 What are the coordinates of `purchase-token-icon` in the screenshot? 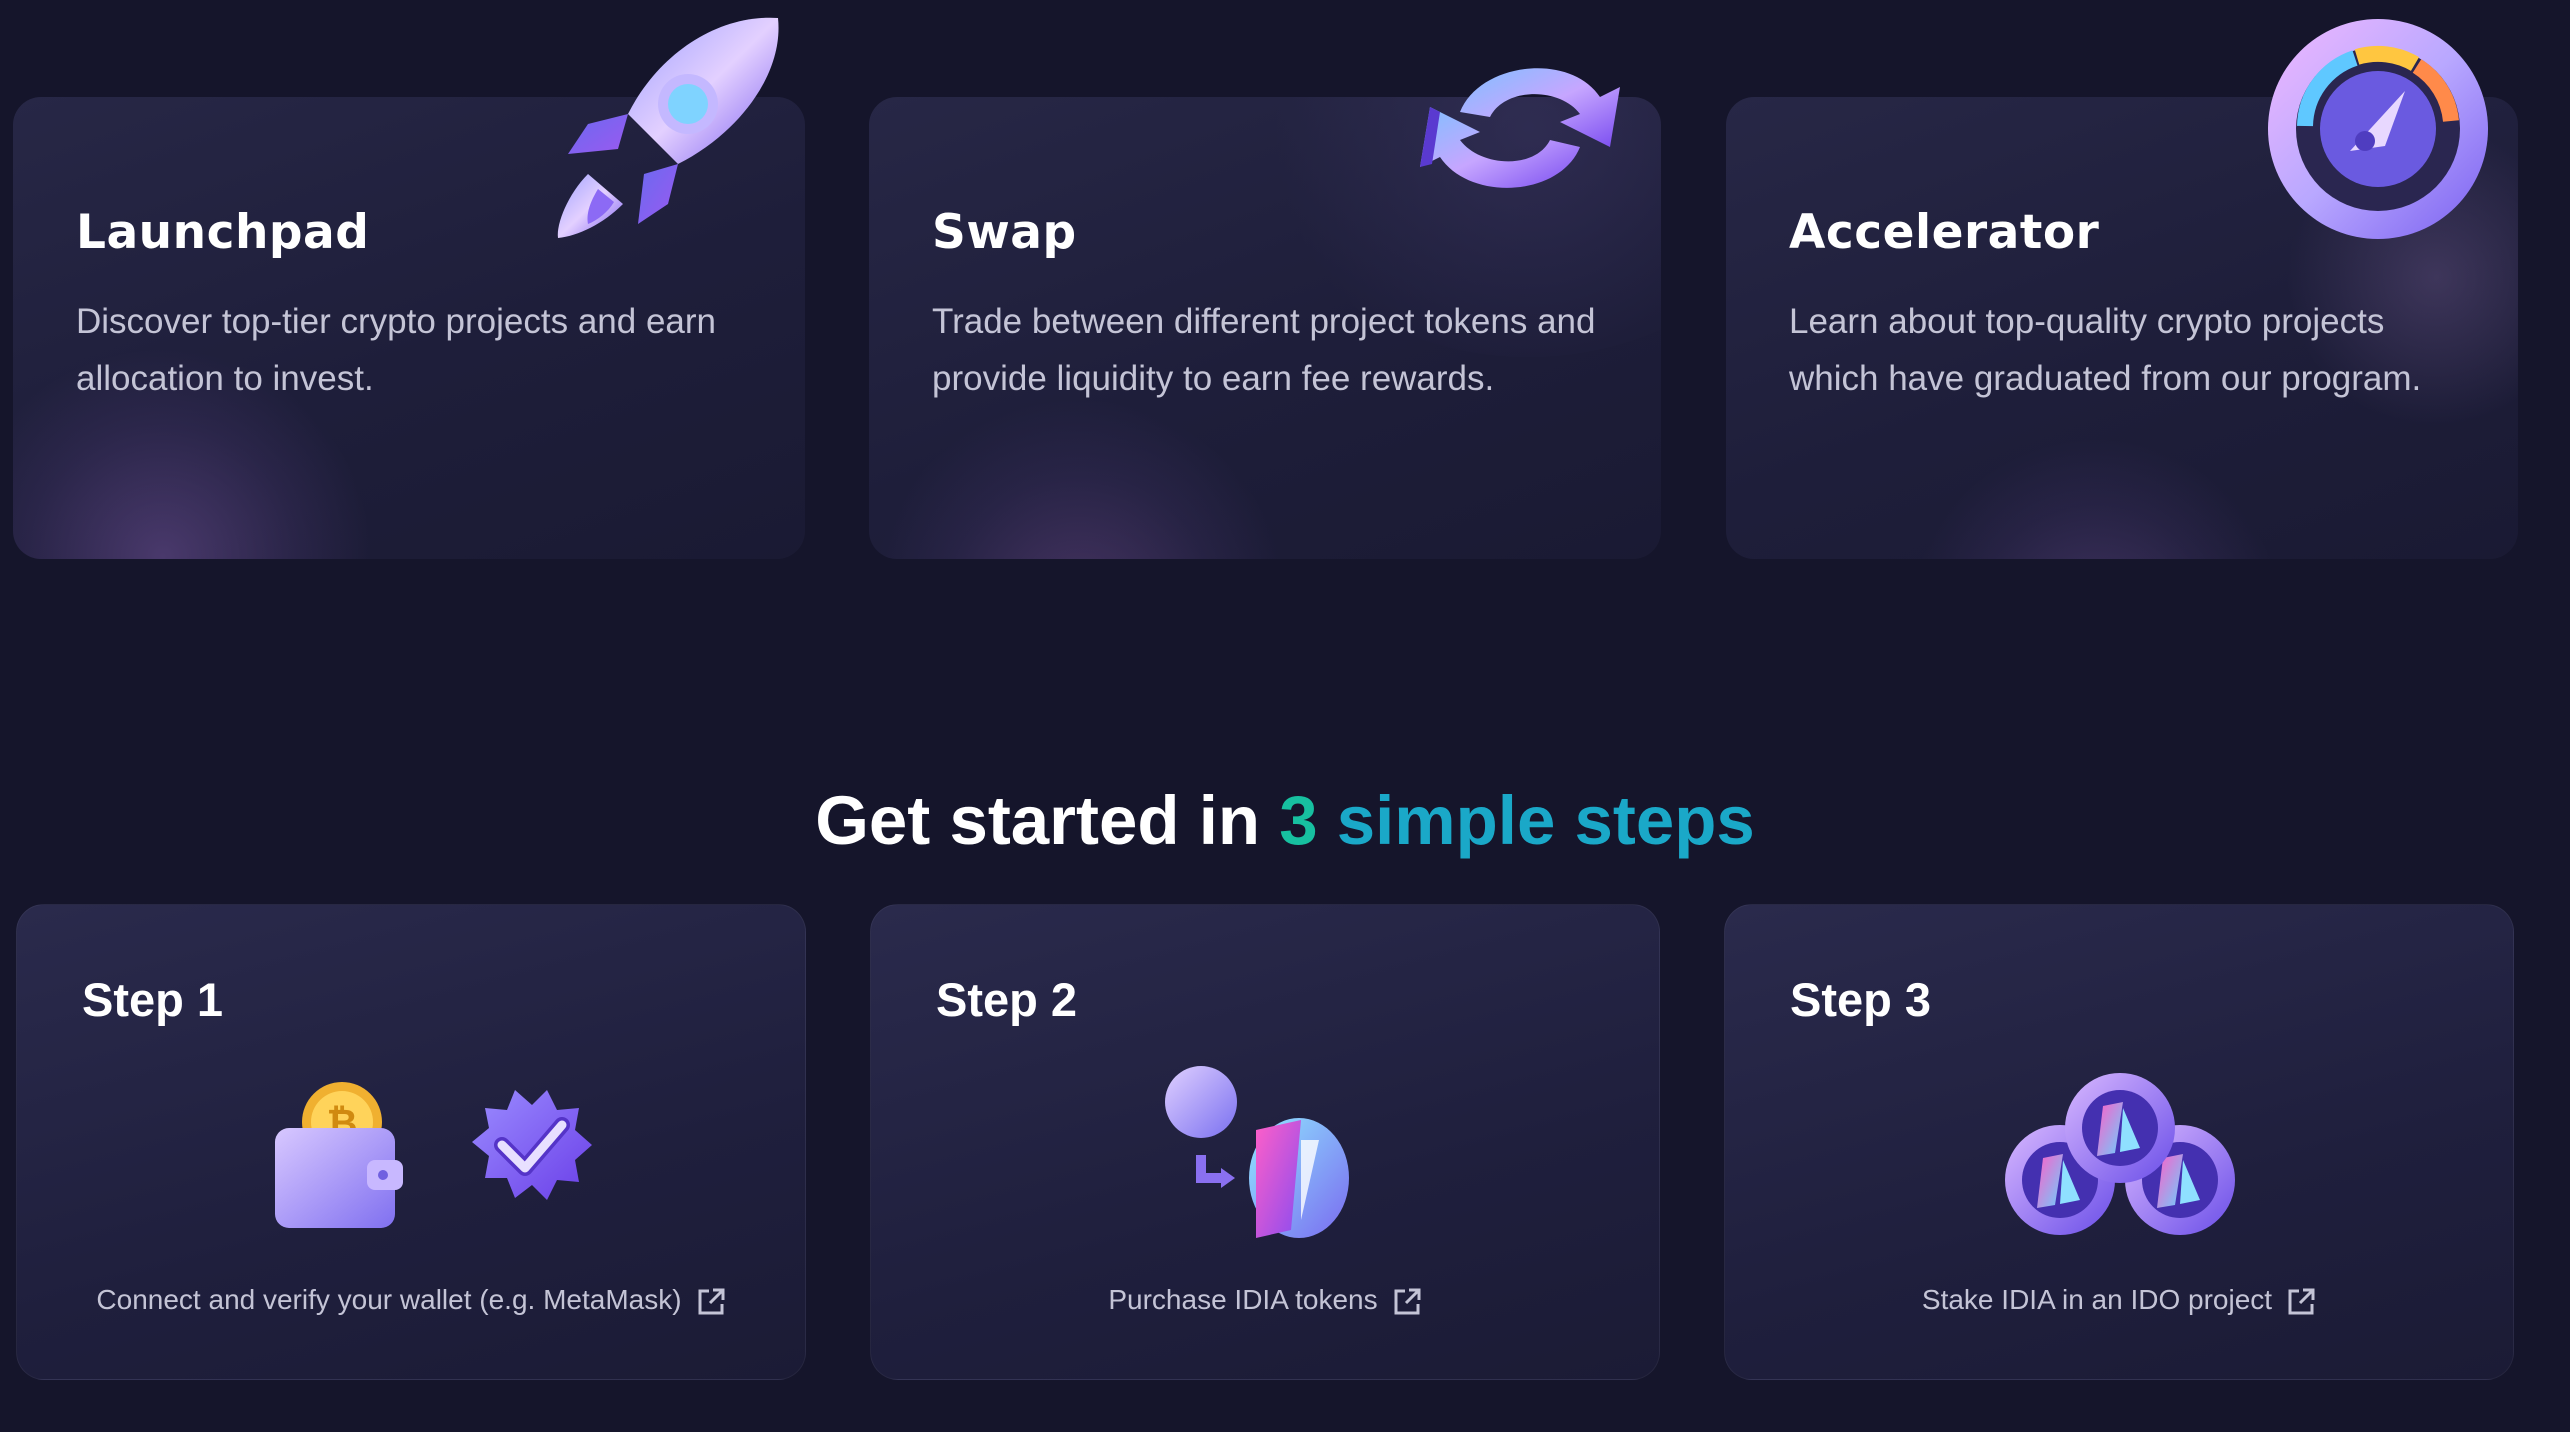 It's located at (1257, 1152).